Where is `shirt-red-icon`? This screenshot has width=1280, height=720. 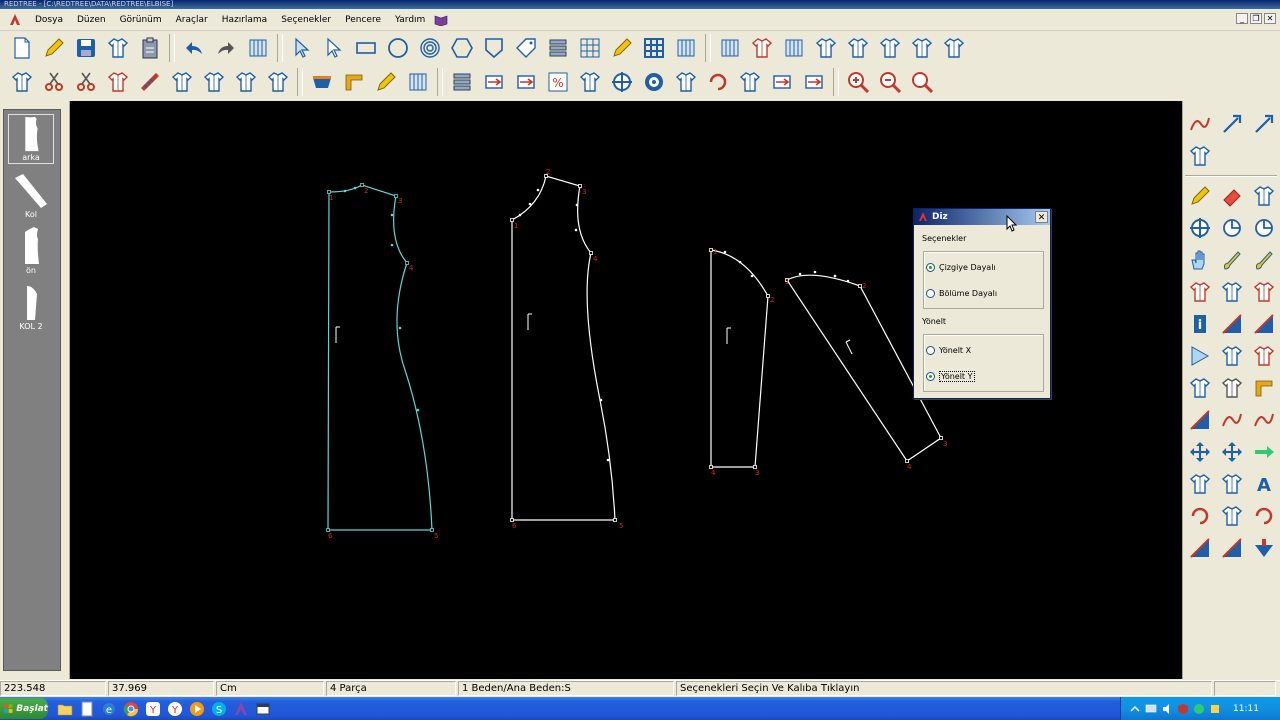
shirt-red-icon is located at coordinates (1264, 356).